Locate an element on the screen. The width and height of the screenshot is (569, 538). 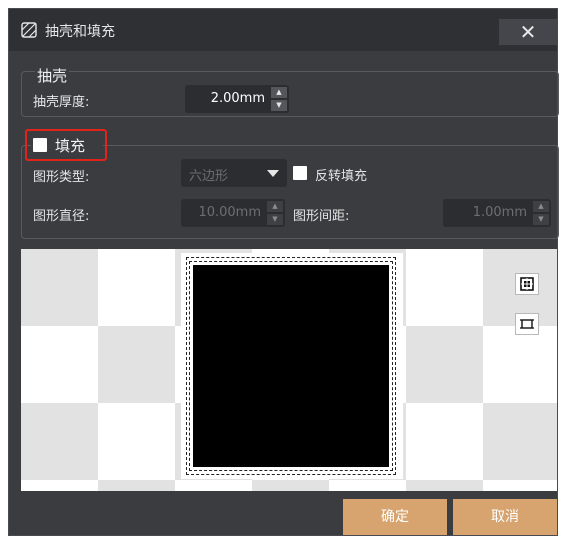
invert-fill-label: 反转填充 is located at coordinates (341, 176).